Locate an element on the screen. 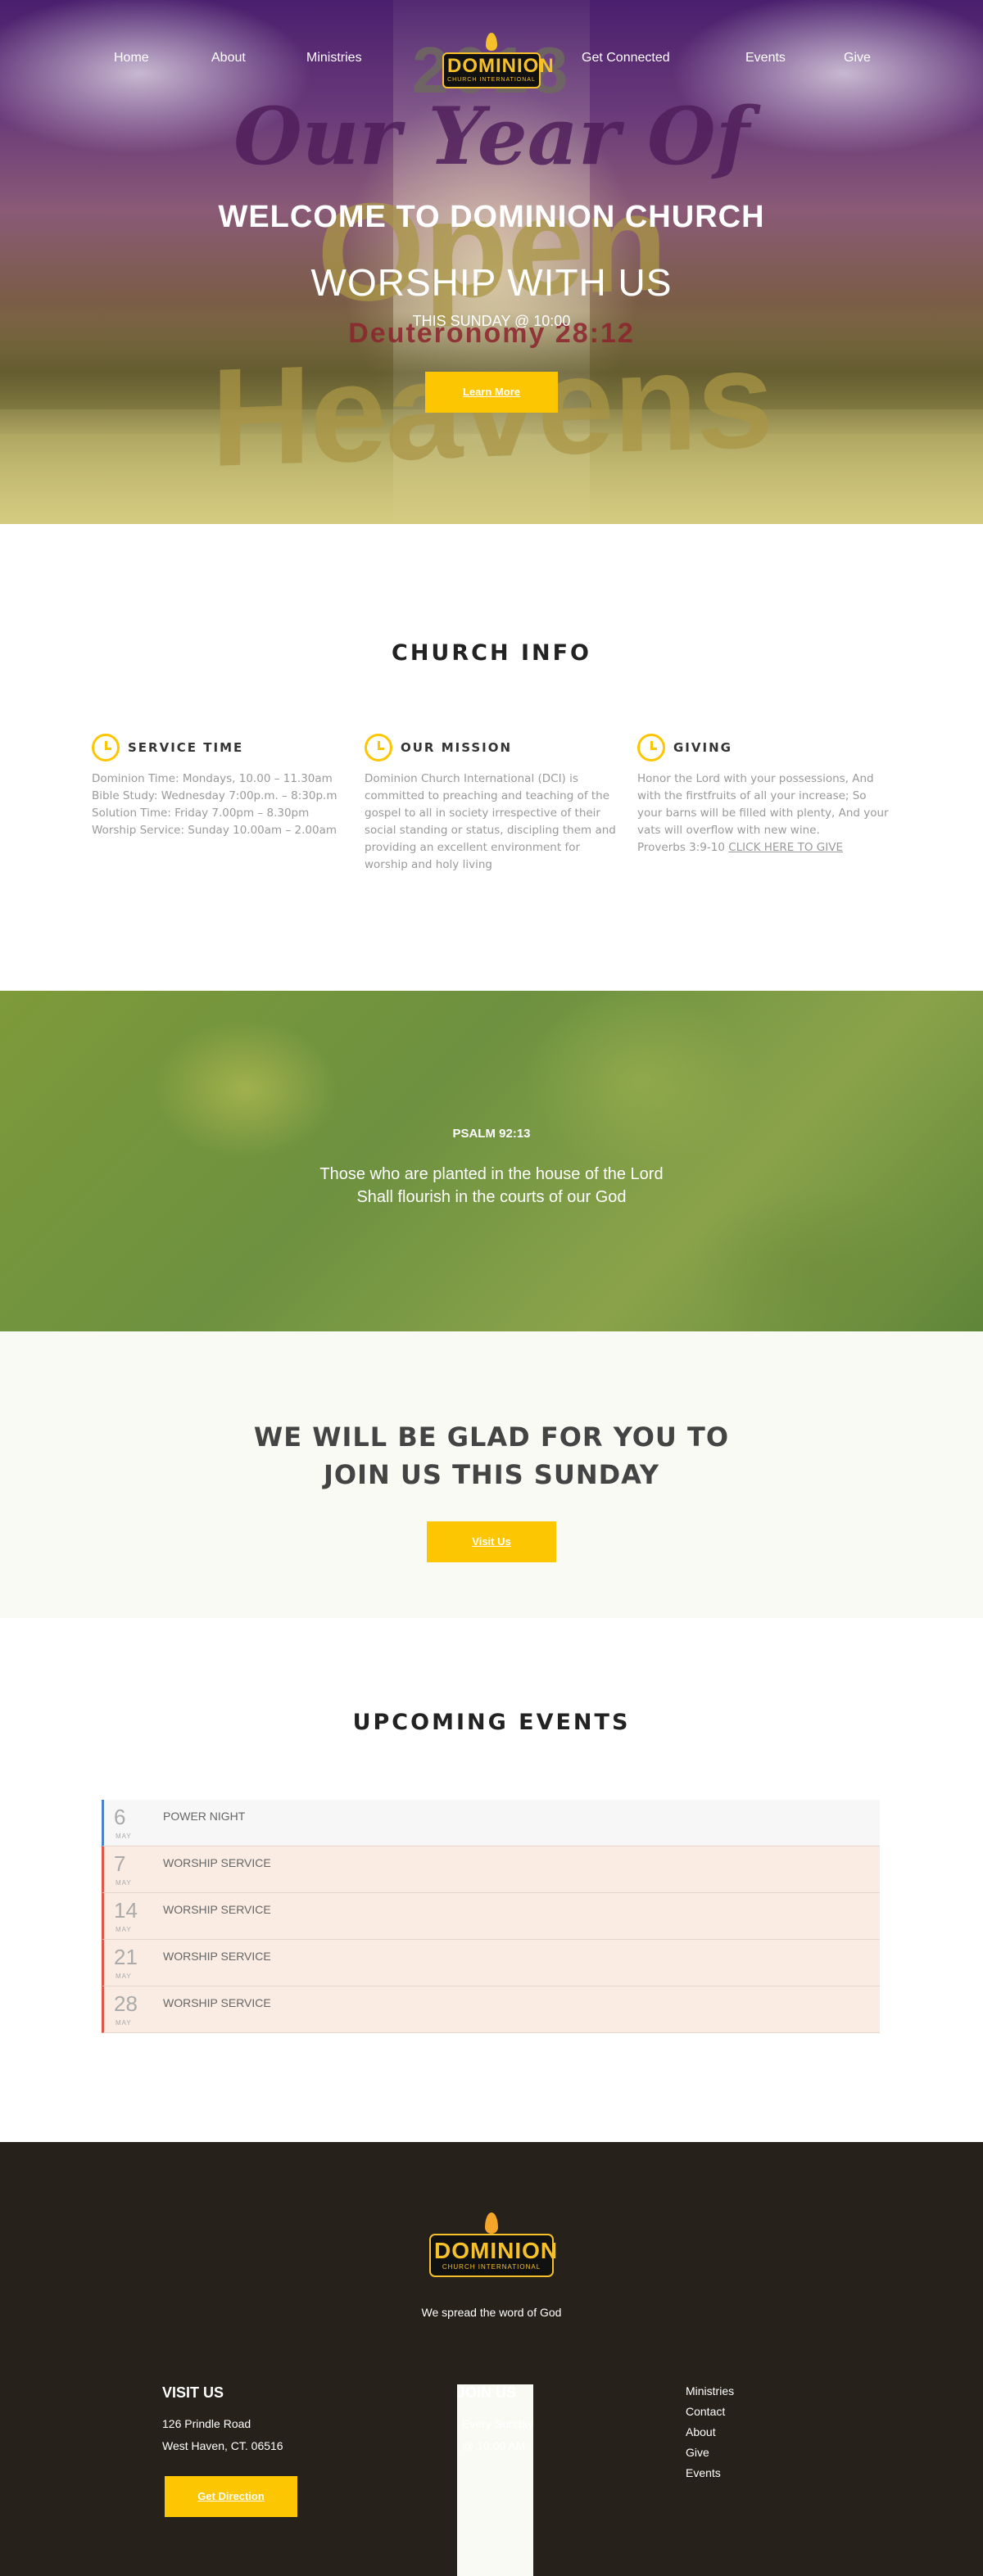  footer-link-about: About is located at coordinates (710, 2432).